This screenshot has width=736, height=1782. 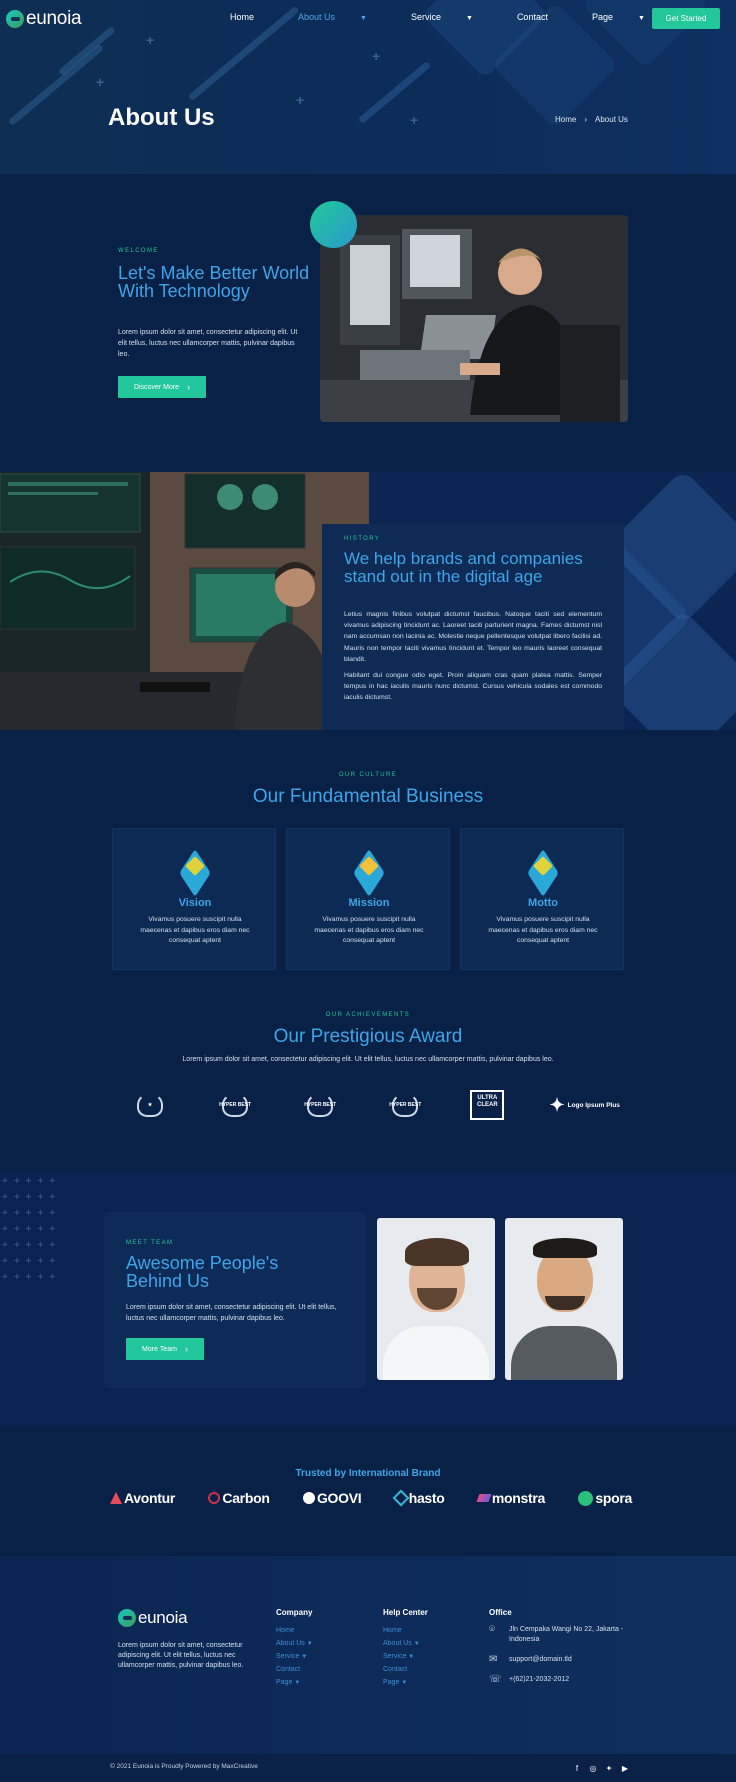 I want to click on card-title: Mission, so click(x=369, y=903).